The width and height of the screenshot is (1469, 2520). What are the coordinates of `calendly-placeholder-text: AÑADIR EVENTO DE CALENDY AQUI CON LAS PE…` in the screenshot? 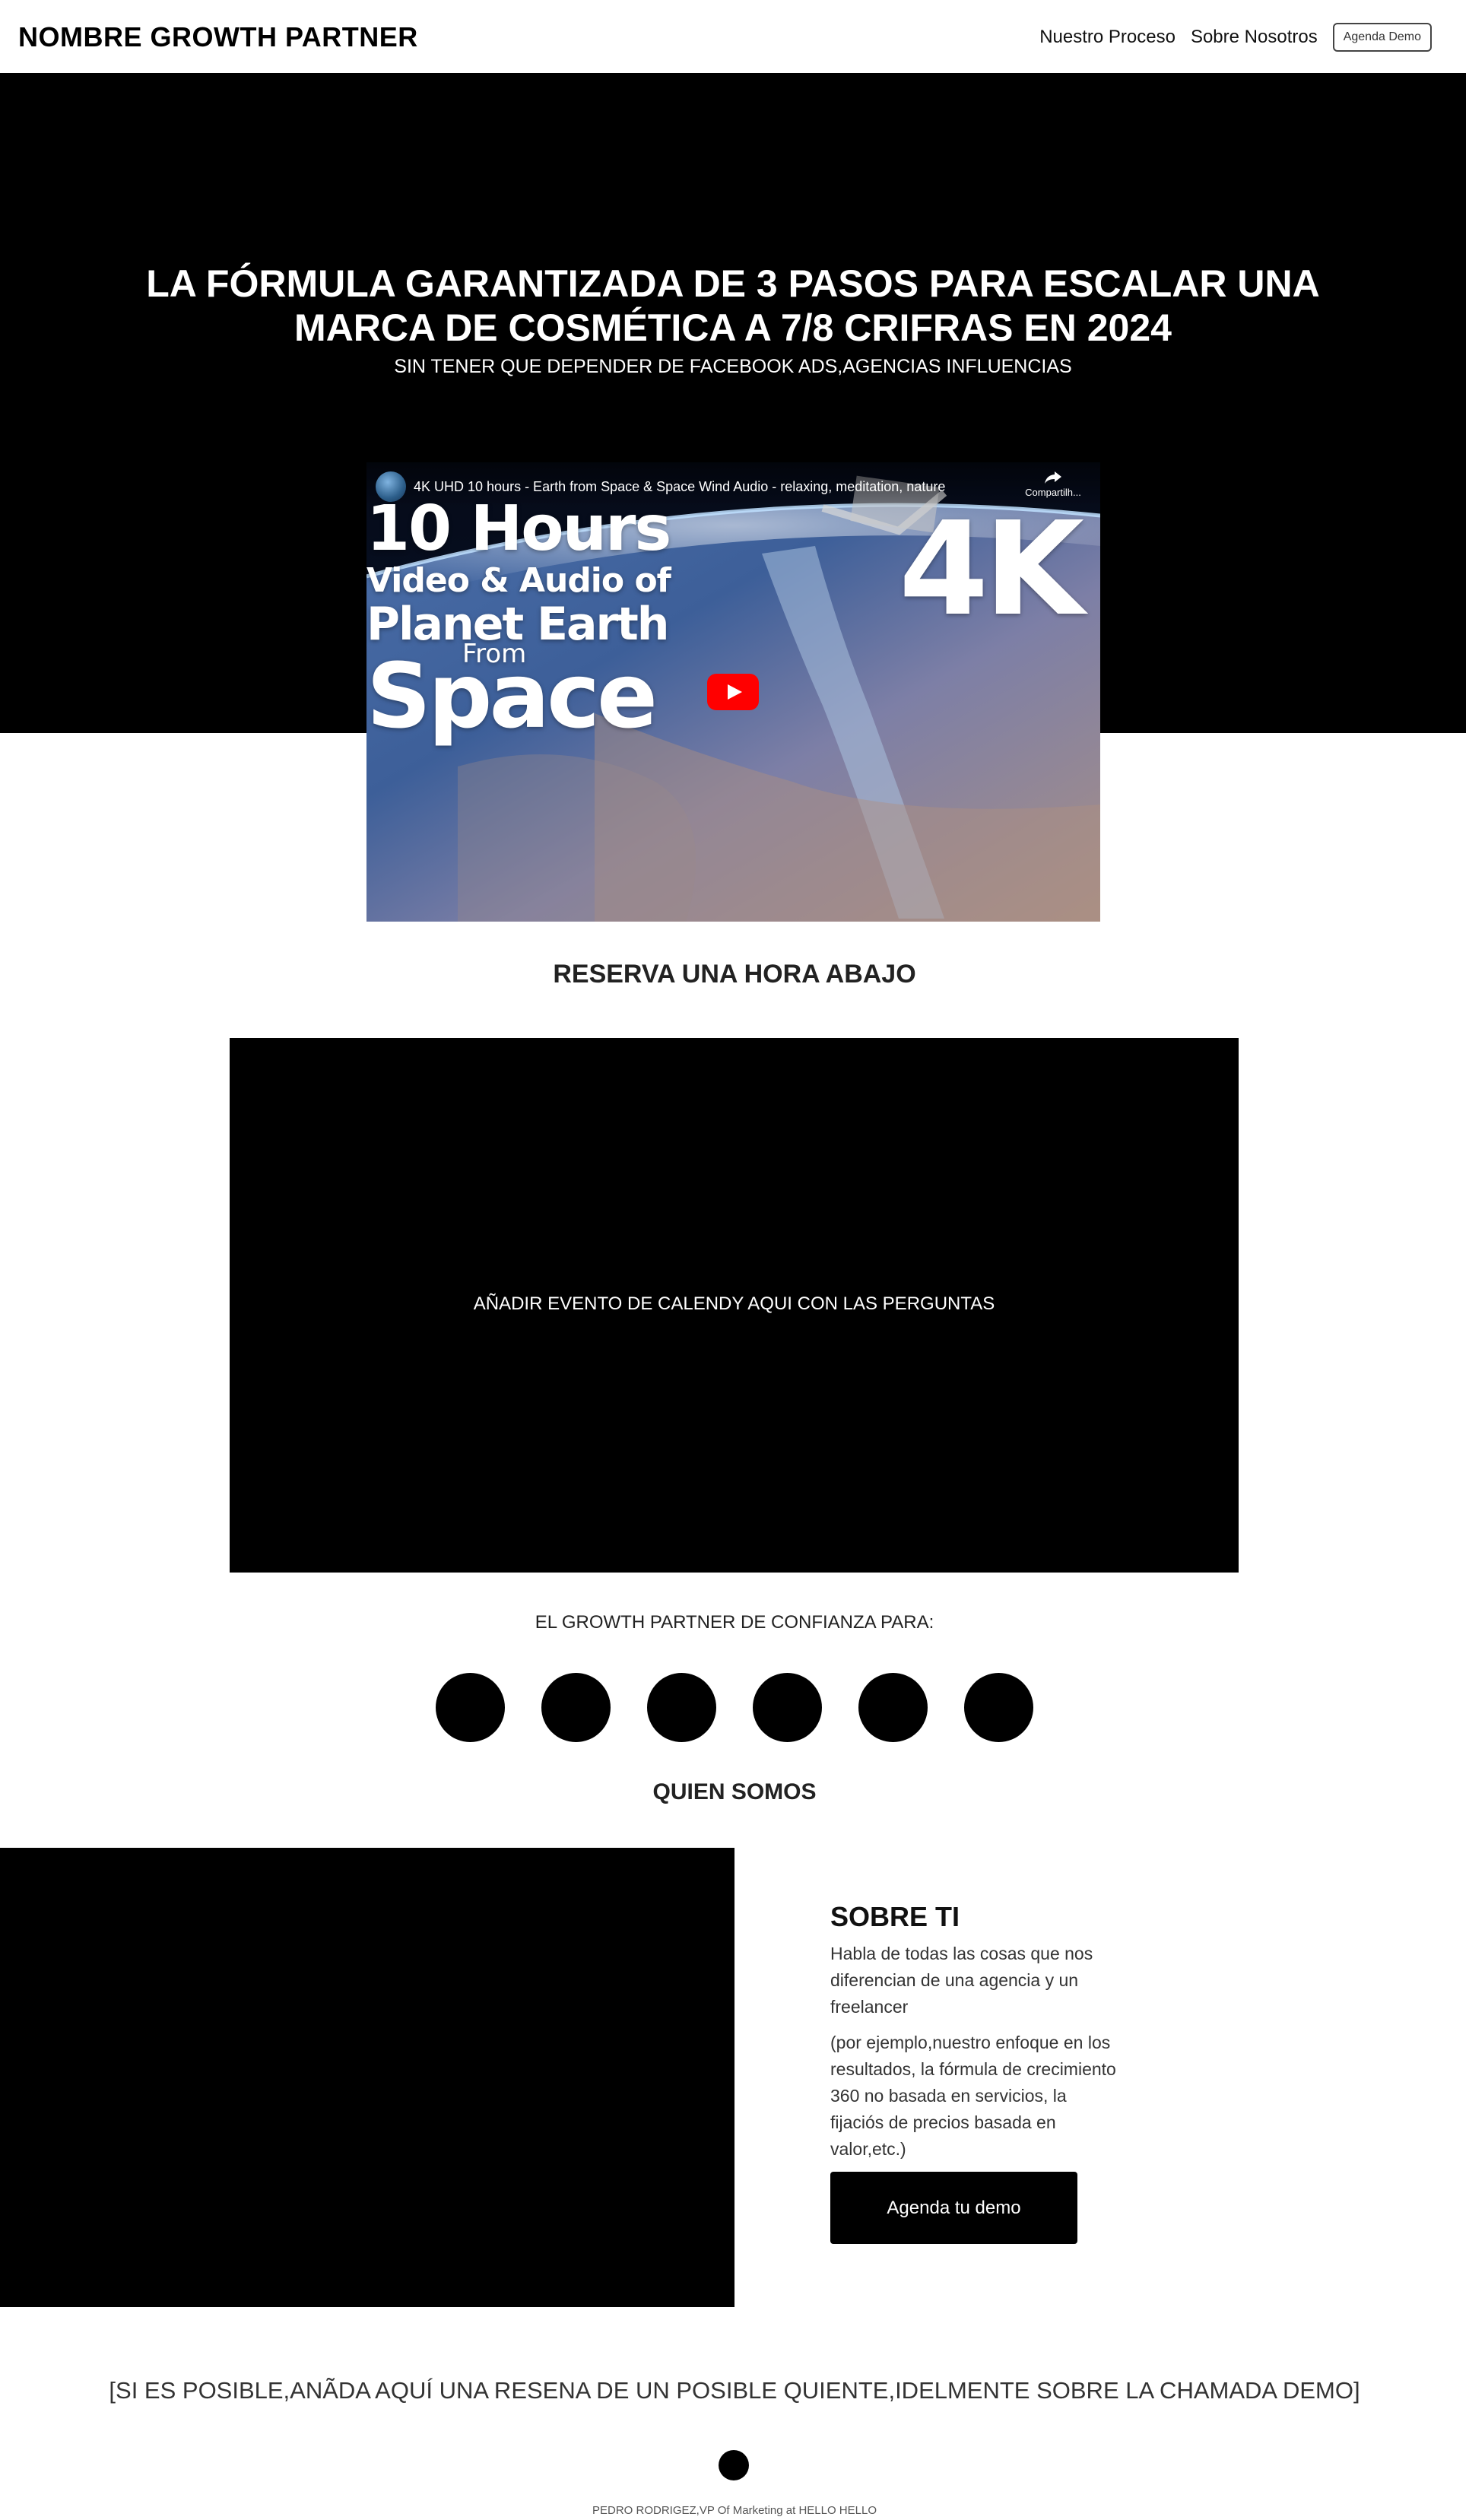 It's located at (734, 1303).